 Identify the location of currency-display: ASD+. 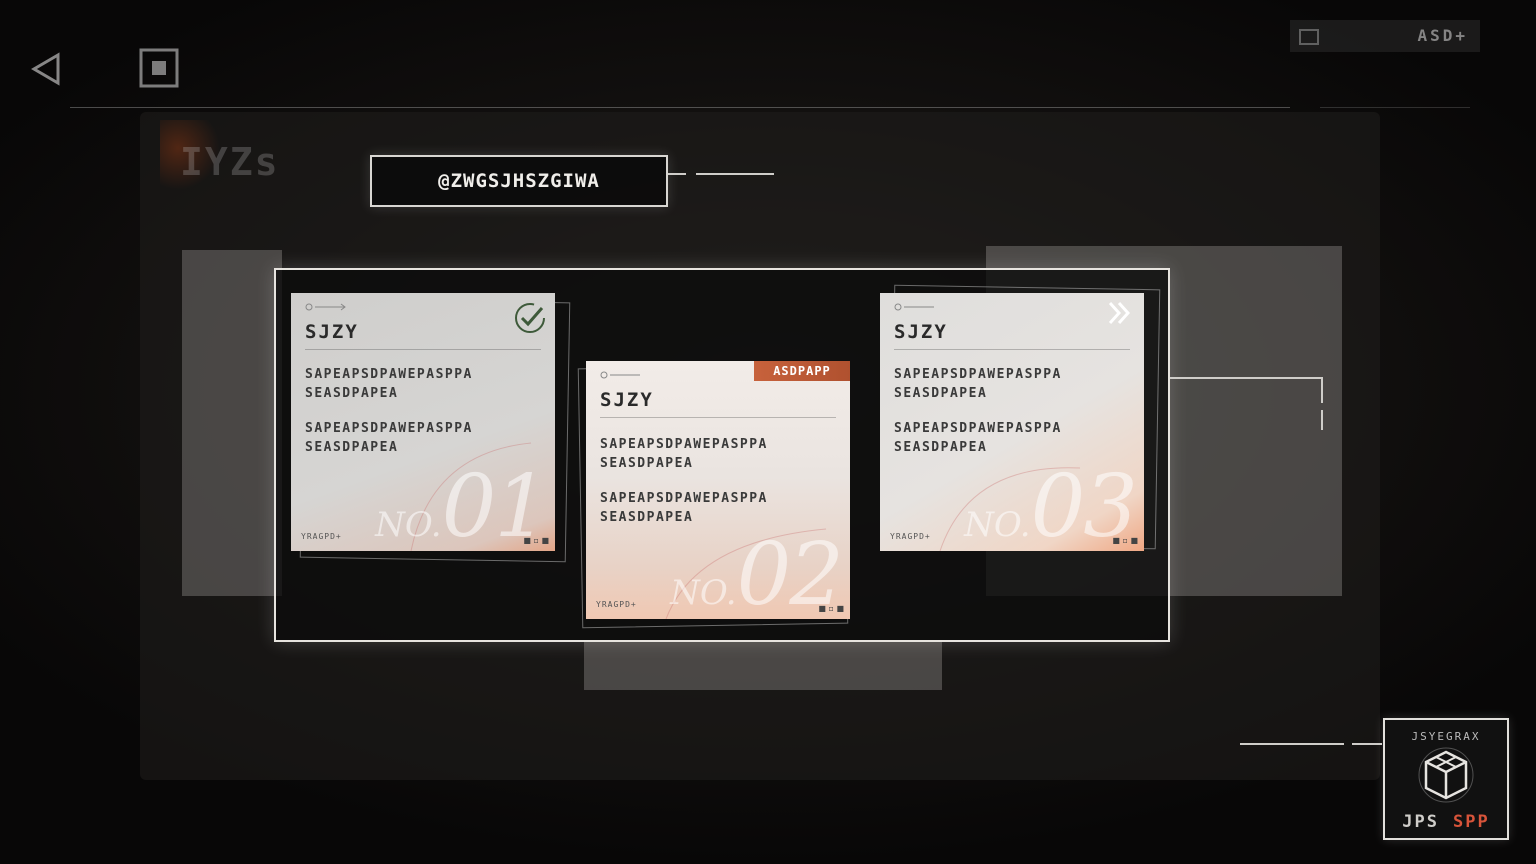
(1385, 36).